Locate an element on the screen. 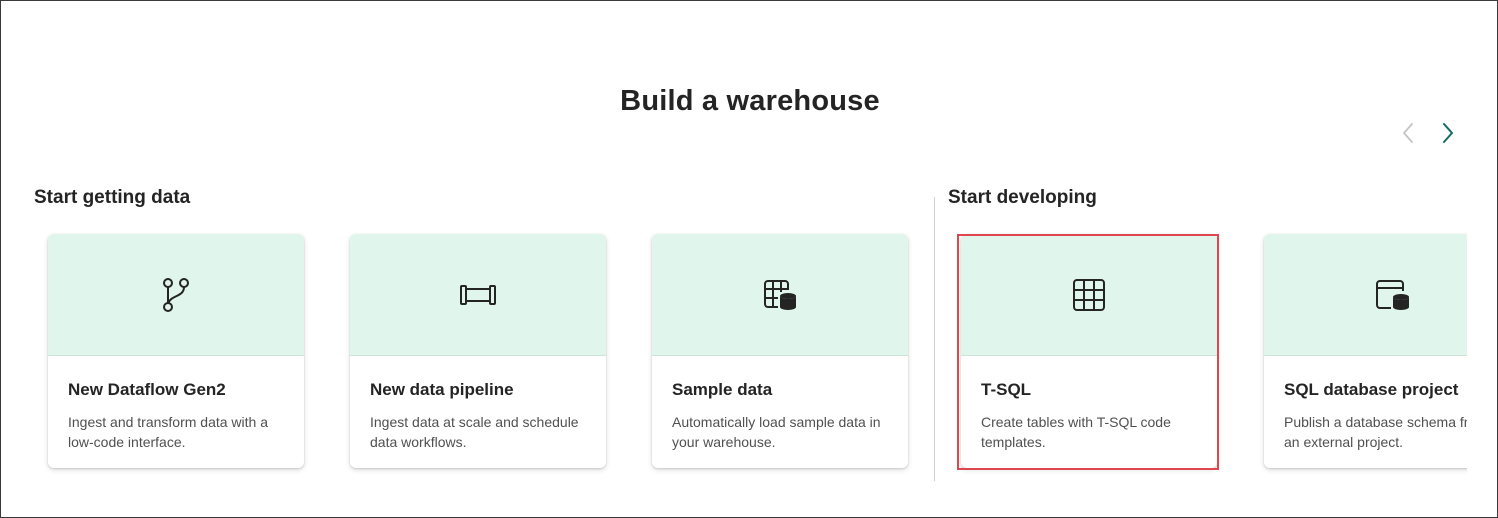 The width and height of the screenshot is (1498, 518). carousel-next-button is located at coordinates (1448, 133).